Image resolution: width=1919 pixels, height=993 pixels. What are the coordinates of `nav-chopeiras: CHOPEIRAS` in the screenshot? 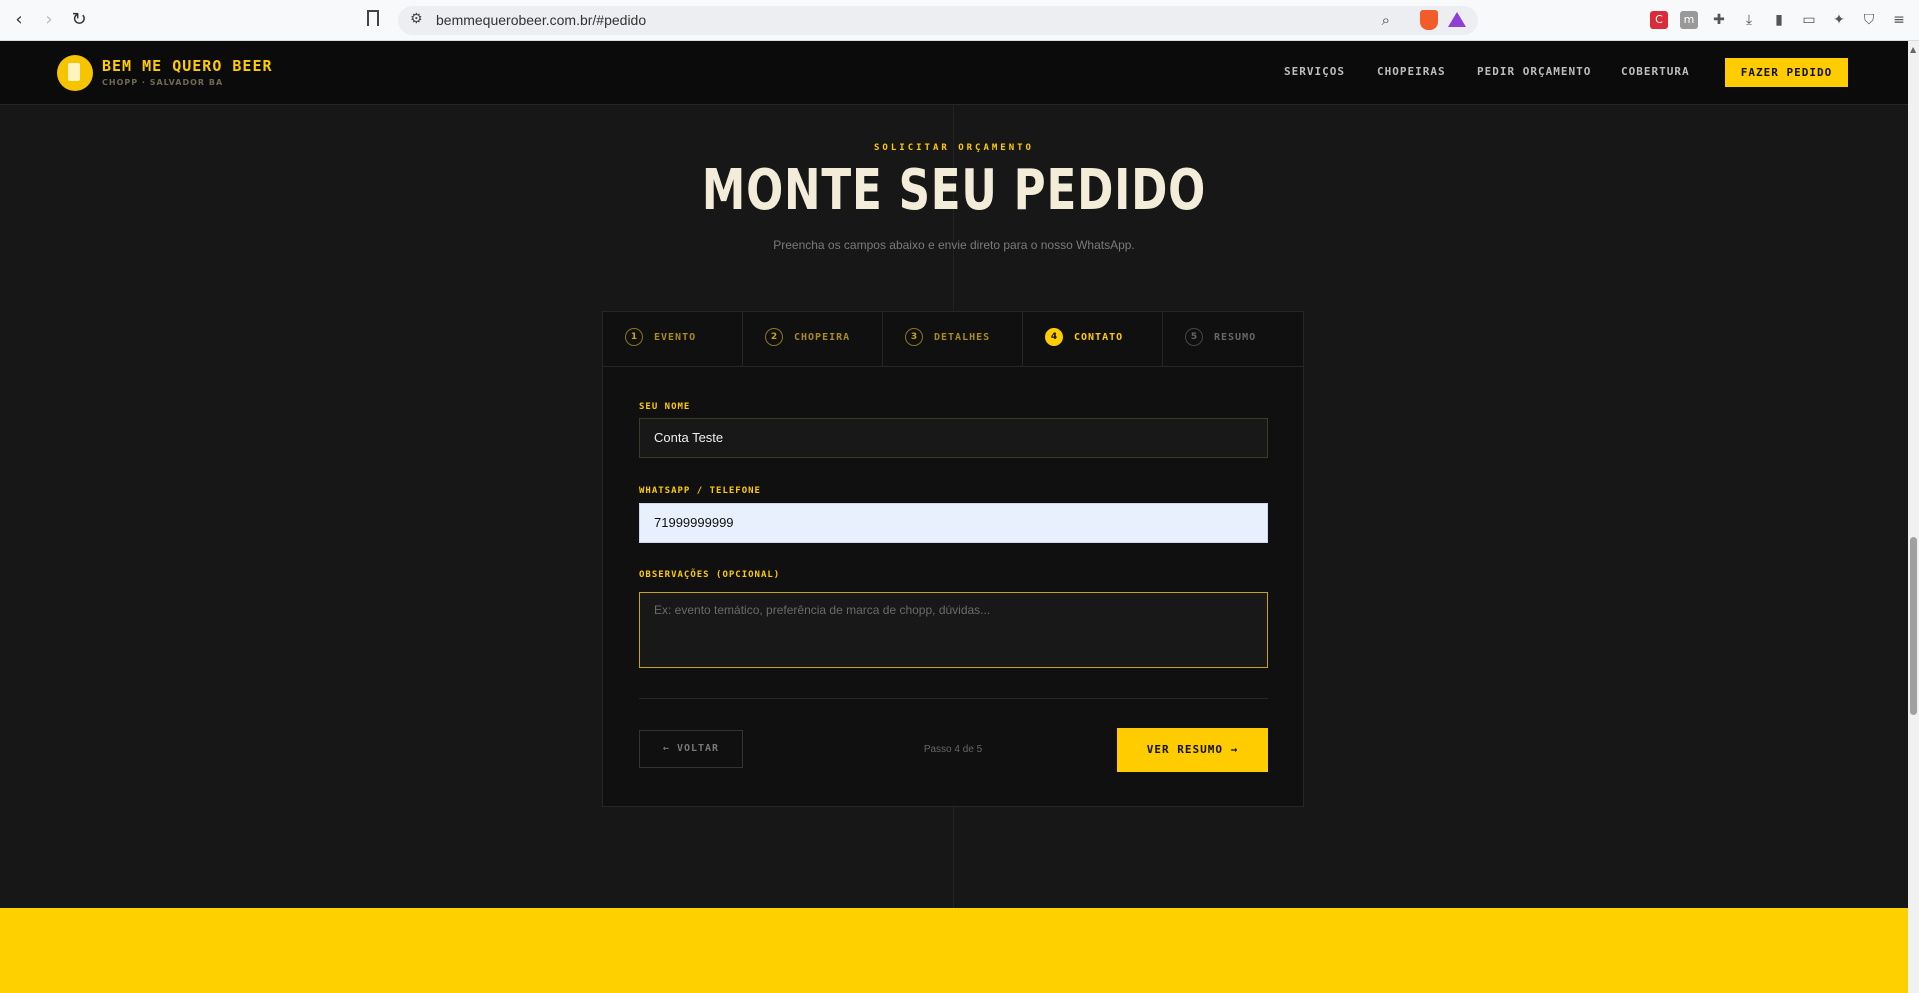 It's located at (1411, 71).